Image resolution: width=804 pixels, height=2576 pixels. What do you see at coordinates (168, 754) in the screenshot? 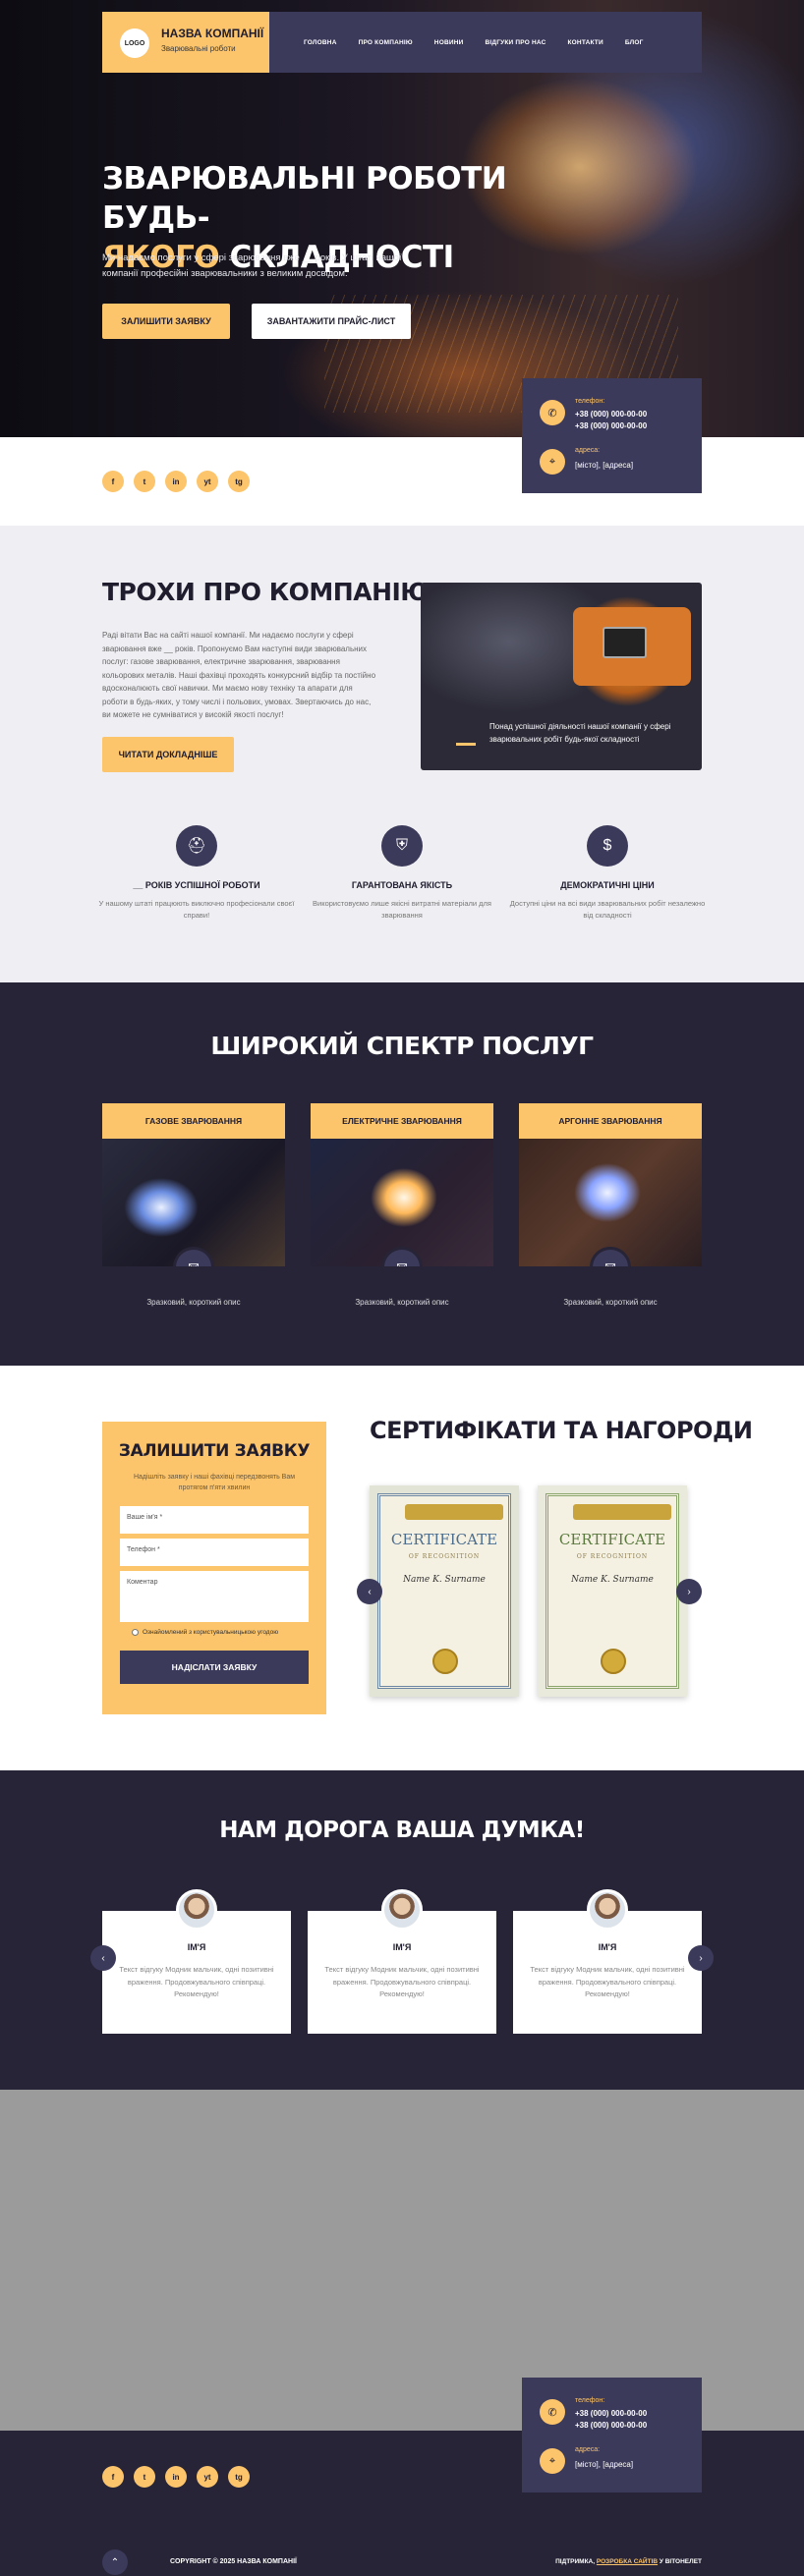
I see `read-more-button: ЧИТАТИ ДОКЛАДНІШЕ` at bounding box center [168, 754].